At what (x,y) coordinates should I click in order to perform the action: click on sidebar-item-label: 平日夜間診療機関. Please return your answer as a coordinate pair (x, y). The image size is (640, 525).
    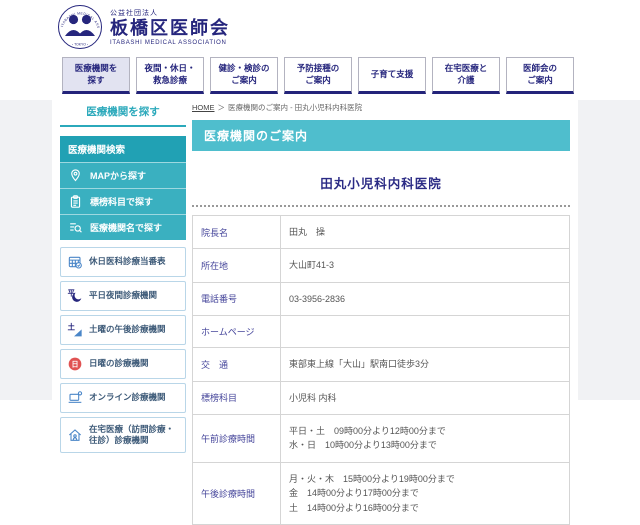
    Looking at the image, I should click on (123, 295).